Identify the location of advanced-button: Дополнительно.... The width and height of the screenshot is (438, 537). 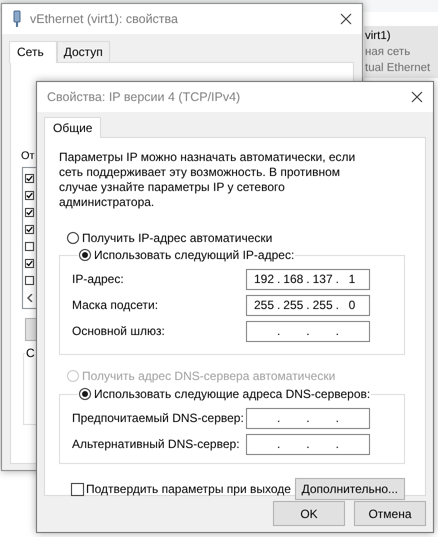
(349, 489).